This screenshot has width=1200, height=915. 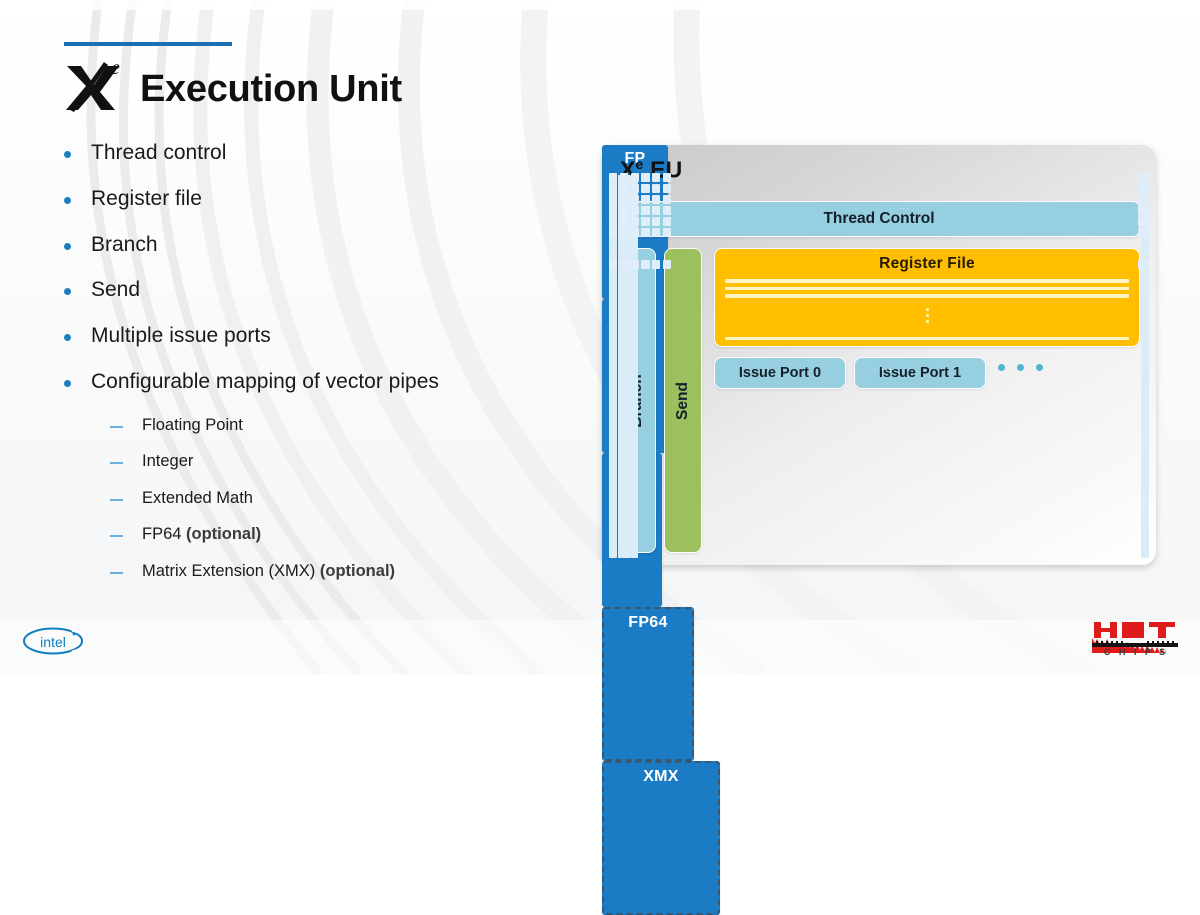 I want to click on intel-logo: intel, so click(x=55, y=643).